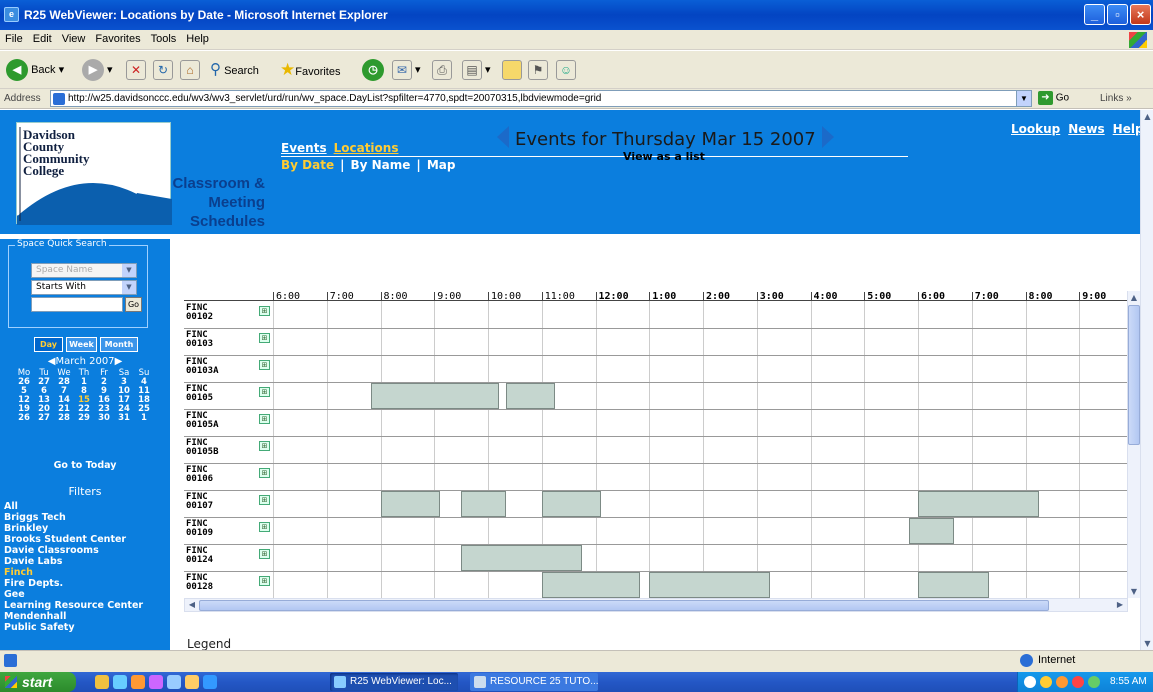 This screenshot has width=1153, height=692. Describe the element at coordinates (48, 344) in the screenshot. I see `day-view-button: Day` at that location.